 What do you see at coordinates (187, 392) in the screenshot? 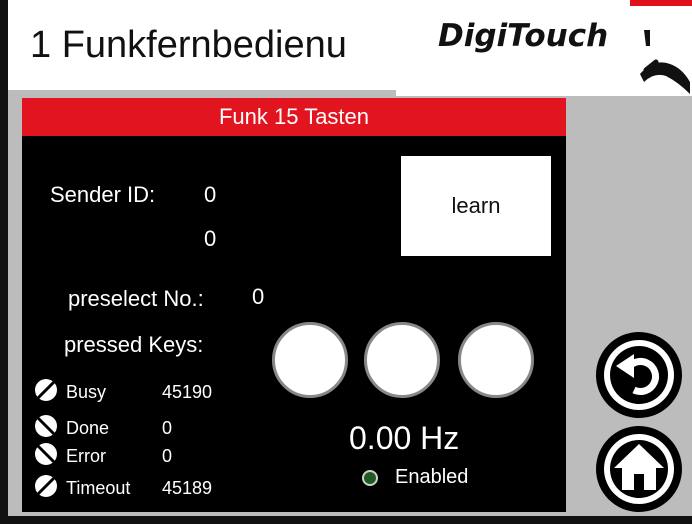
I see `status-busy-value: 45190` at bounding box center [187, 392].